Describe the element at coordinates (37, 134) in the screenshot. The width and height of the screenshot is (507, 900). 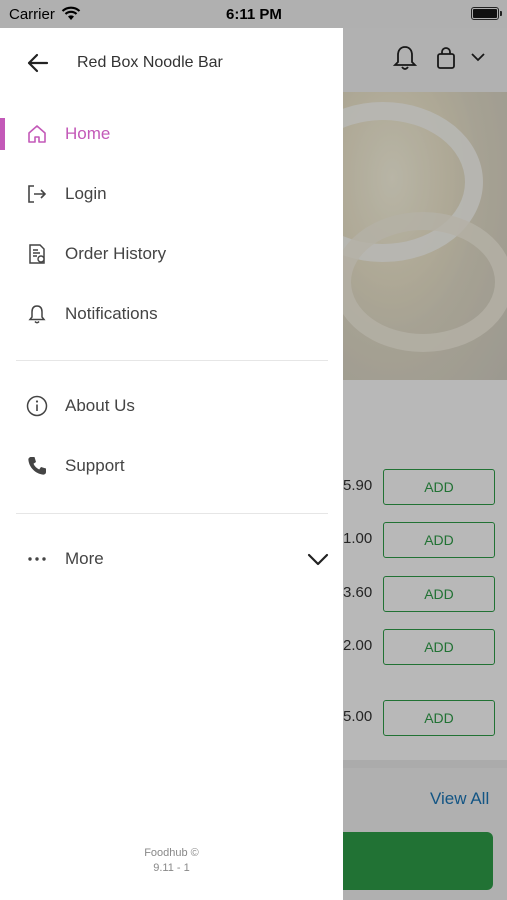
I see `home-icon` at that location.